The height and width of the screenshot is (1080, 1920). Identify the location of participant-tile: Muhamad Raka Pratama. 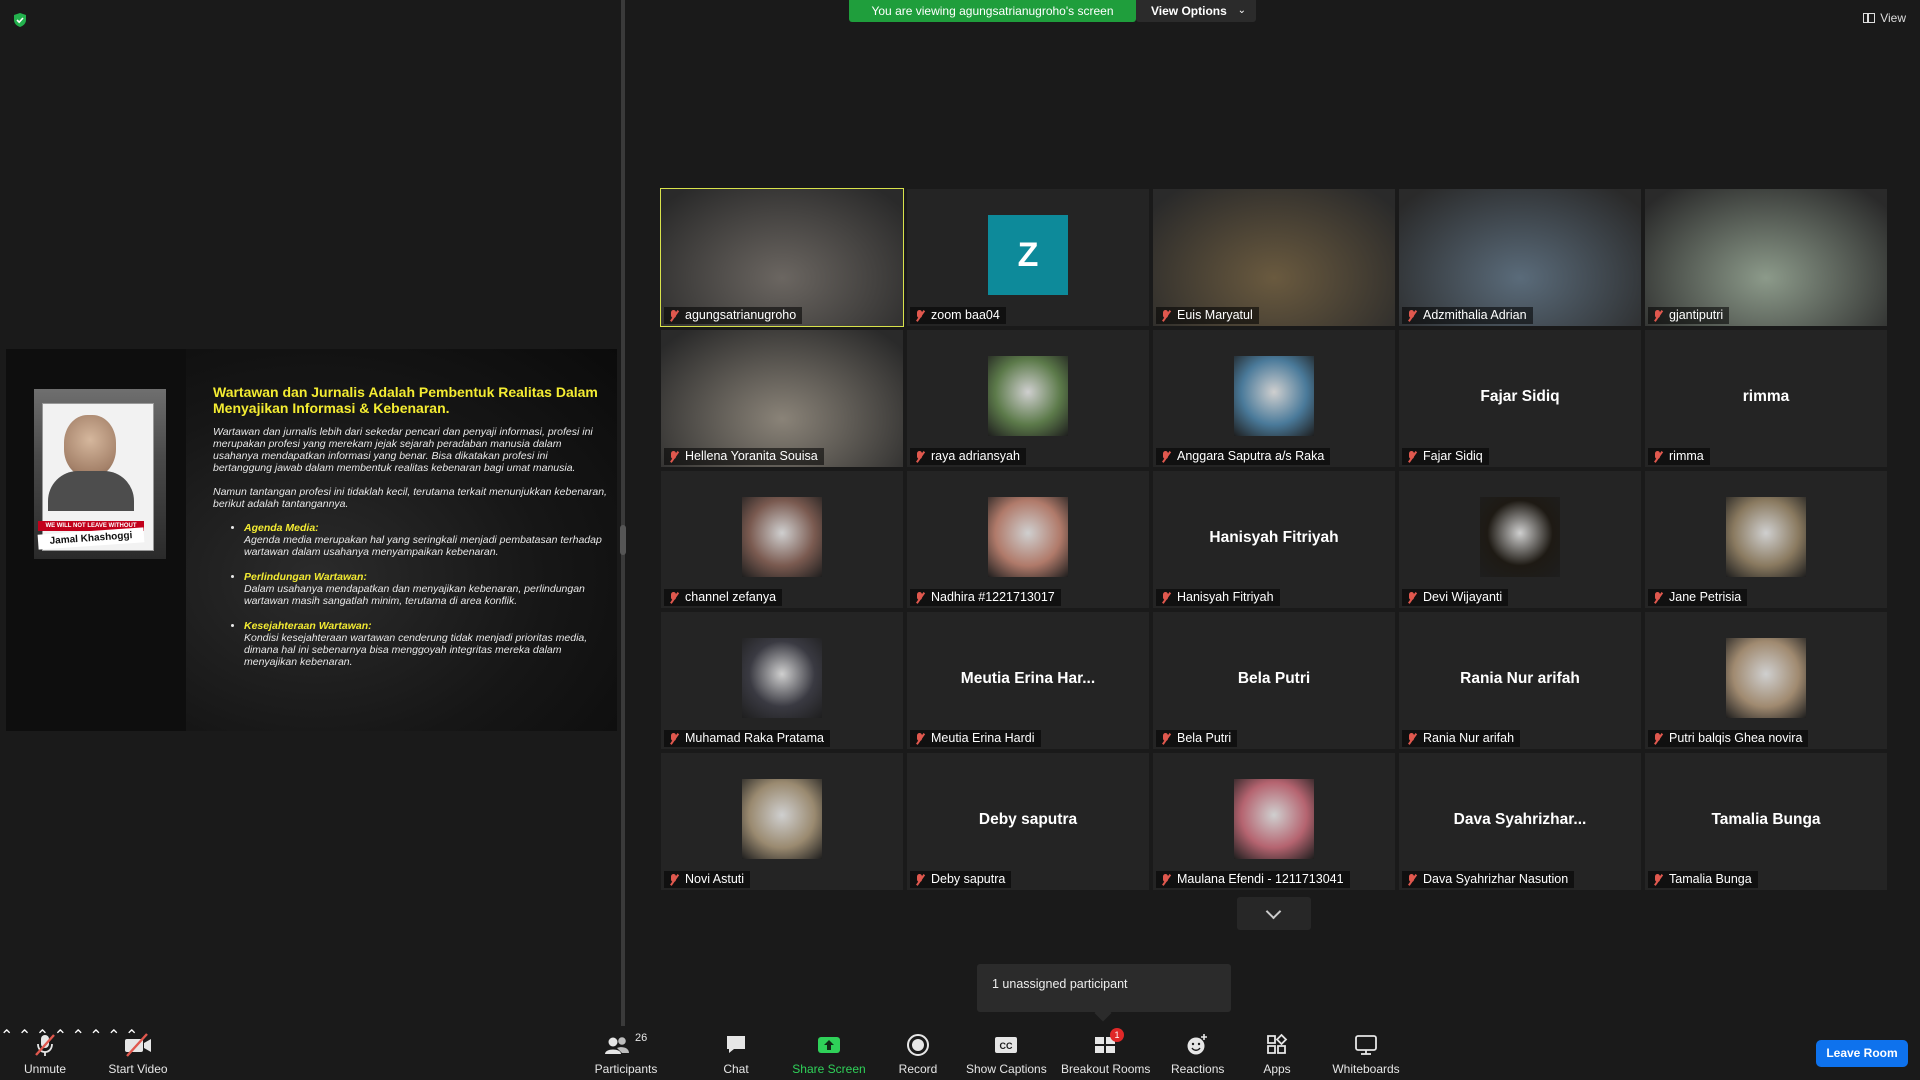
(782, 680).